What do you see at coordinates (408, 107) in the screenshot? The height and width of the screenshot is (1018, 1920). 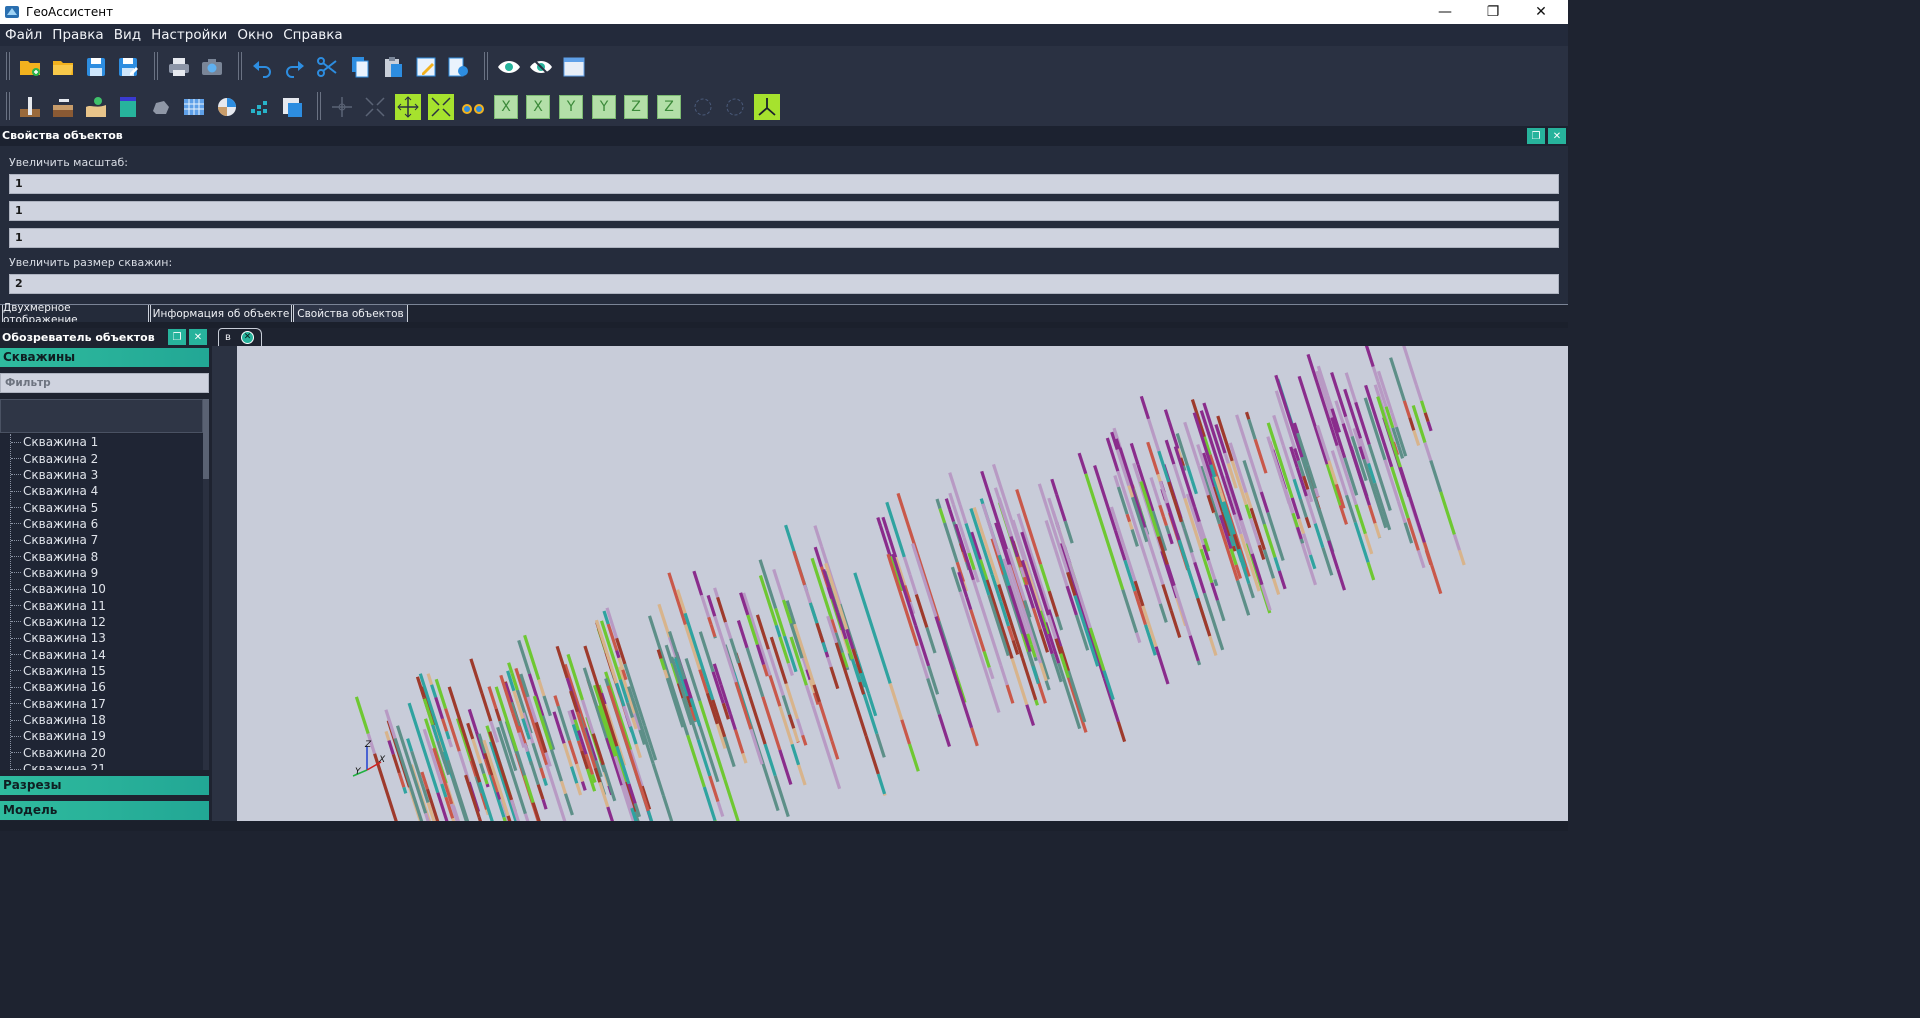 I see `expand-button` at bounding box center [408, 107].